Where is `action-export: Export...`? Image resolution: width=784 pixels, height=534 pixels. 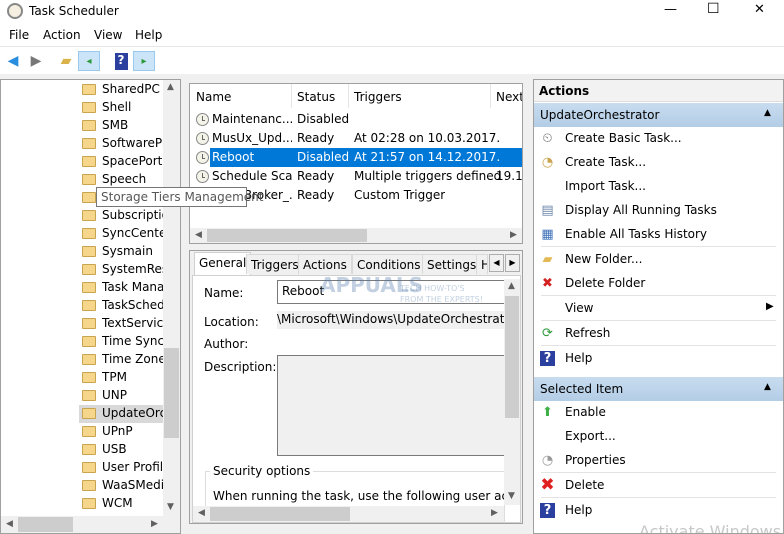
action-export: Export... is located at coordinates (658, 437).